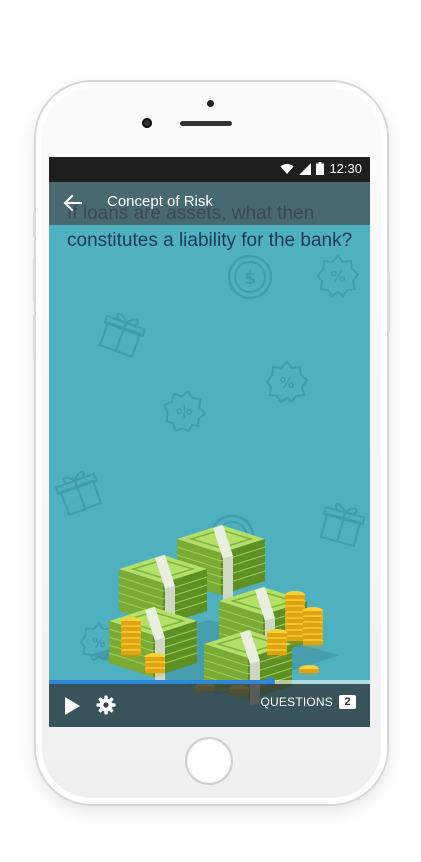  What do you see at coordinates (320, 168) in the screenshot?
I see `battery-icon` at bounding box center [320, 168].